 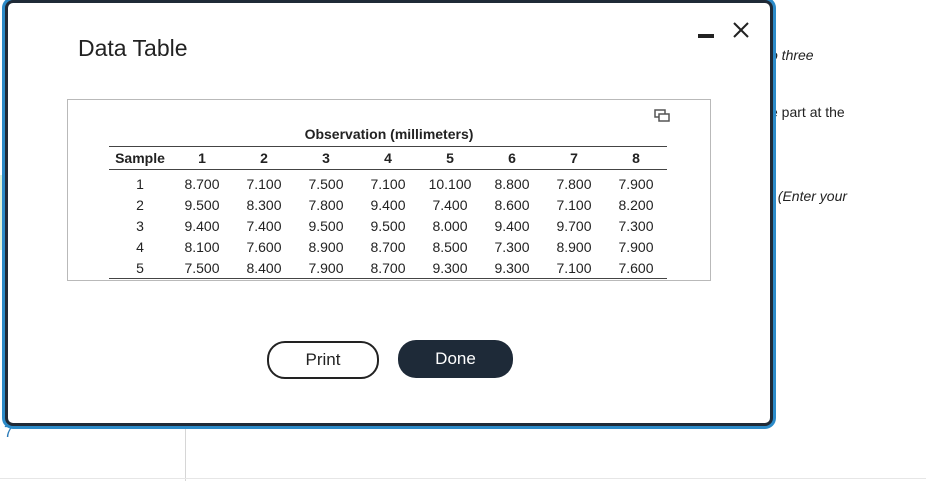 What do you see at coordinates (2, 212) in the screenshot?
I see `background-accent-bar` at bounding box center [2, 212].